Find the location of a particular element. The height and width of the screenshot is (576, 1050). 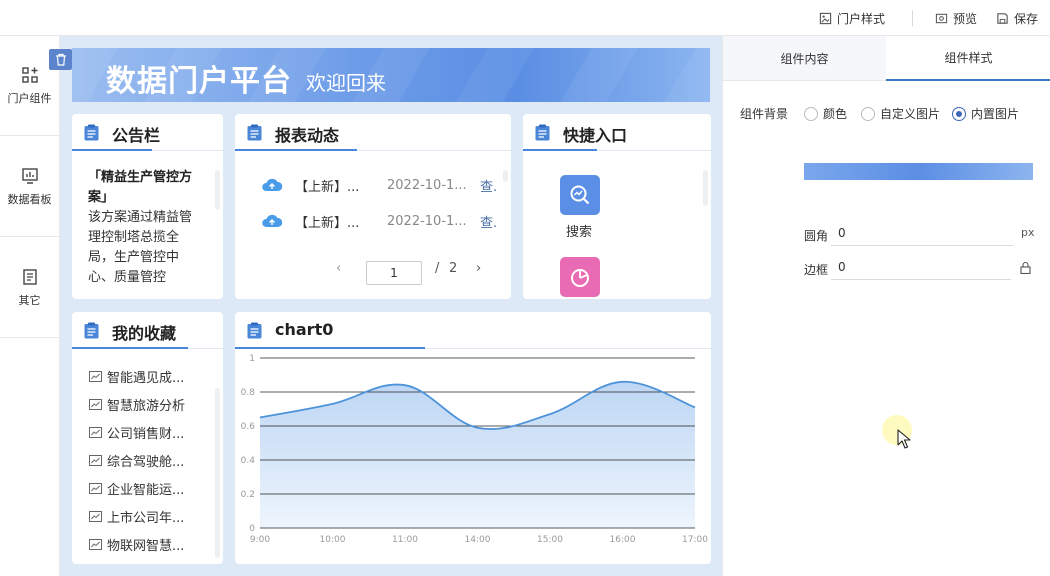

pager-next-button: › is located at coordinates (478, 268).